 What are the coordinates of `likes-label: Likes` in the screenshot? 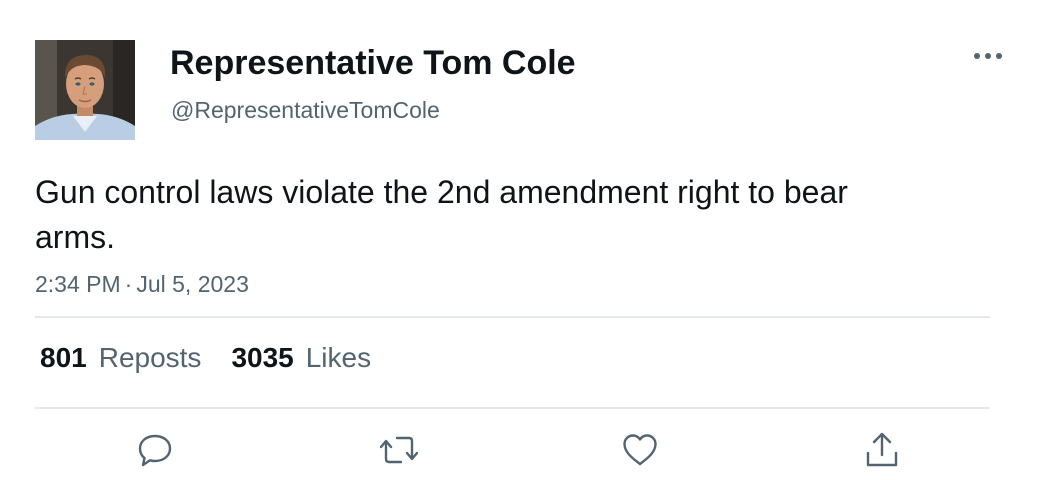 It's located at (338, 357).